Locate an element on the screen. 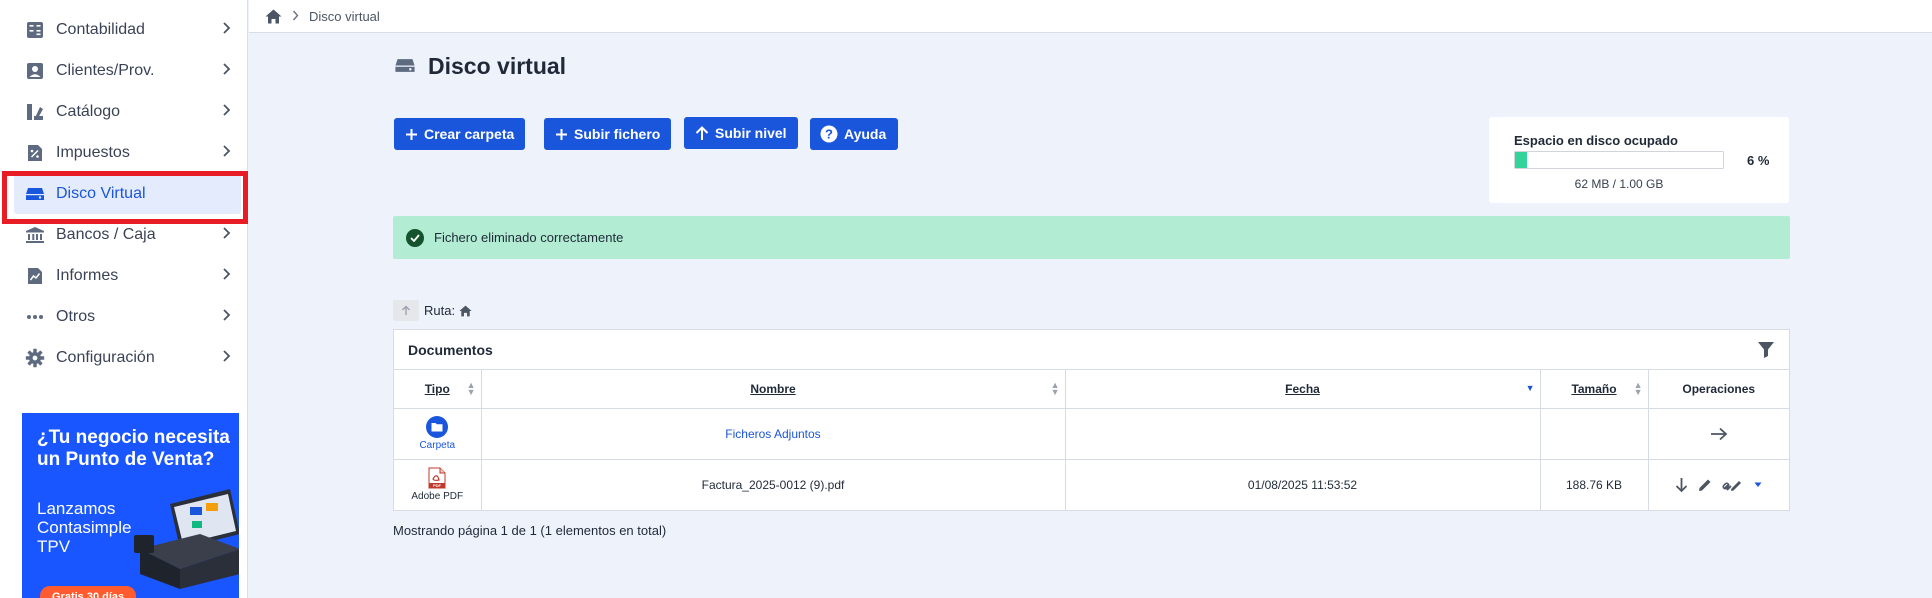 Image resolution: width=1932 pixels, height=598 pixels. sidebar-item-disco-virtual: Disco Virtual is located at coordinates (127, 193).